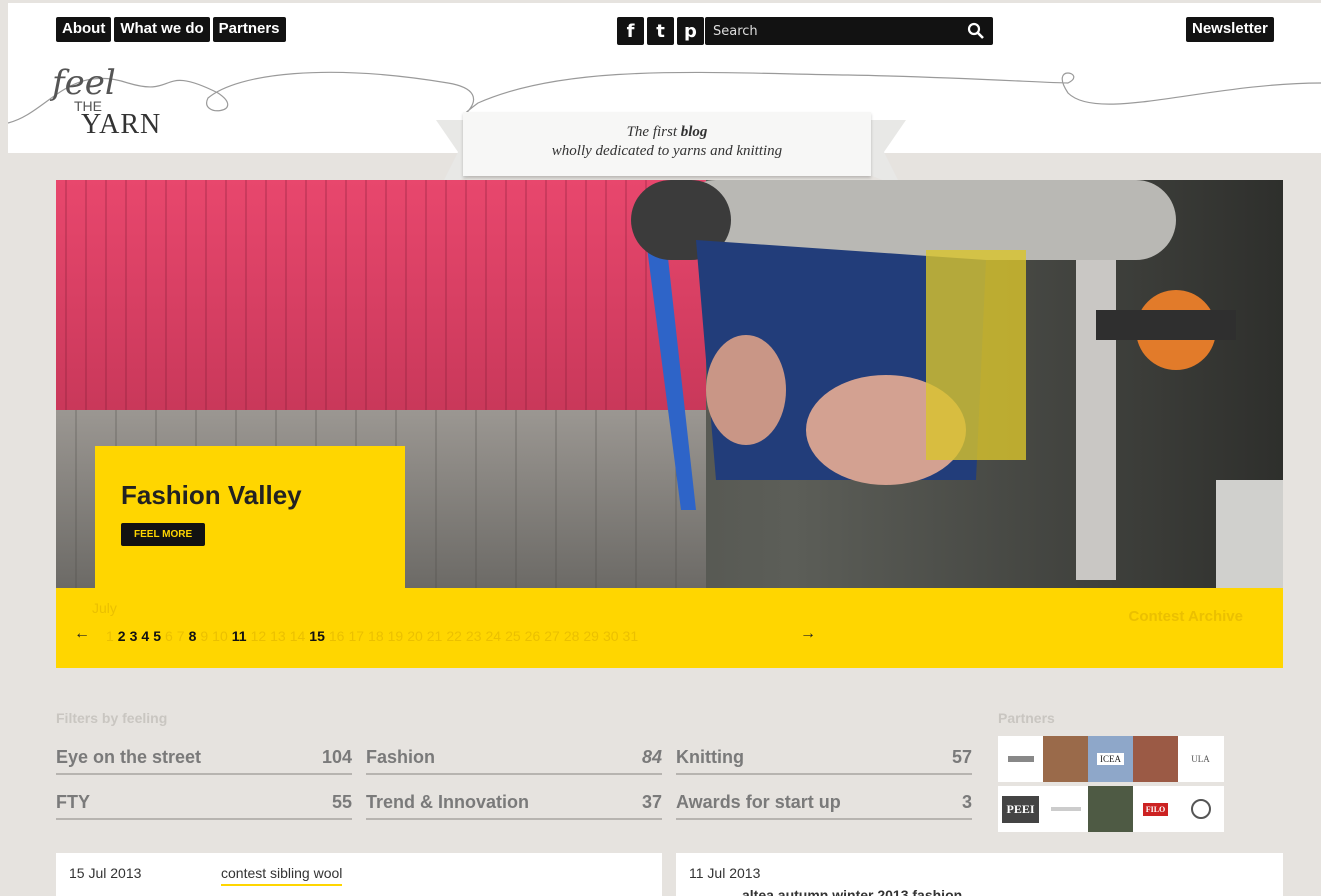 This screenshot has width=1321, height=896. What do you see at coordinates (84, 83) in the screenshot?
I see `logo-feel-text: feel` at bounding box center [84, 83].